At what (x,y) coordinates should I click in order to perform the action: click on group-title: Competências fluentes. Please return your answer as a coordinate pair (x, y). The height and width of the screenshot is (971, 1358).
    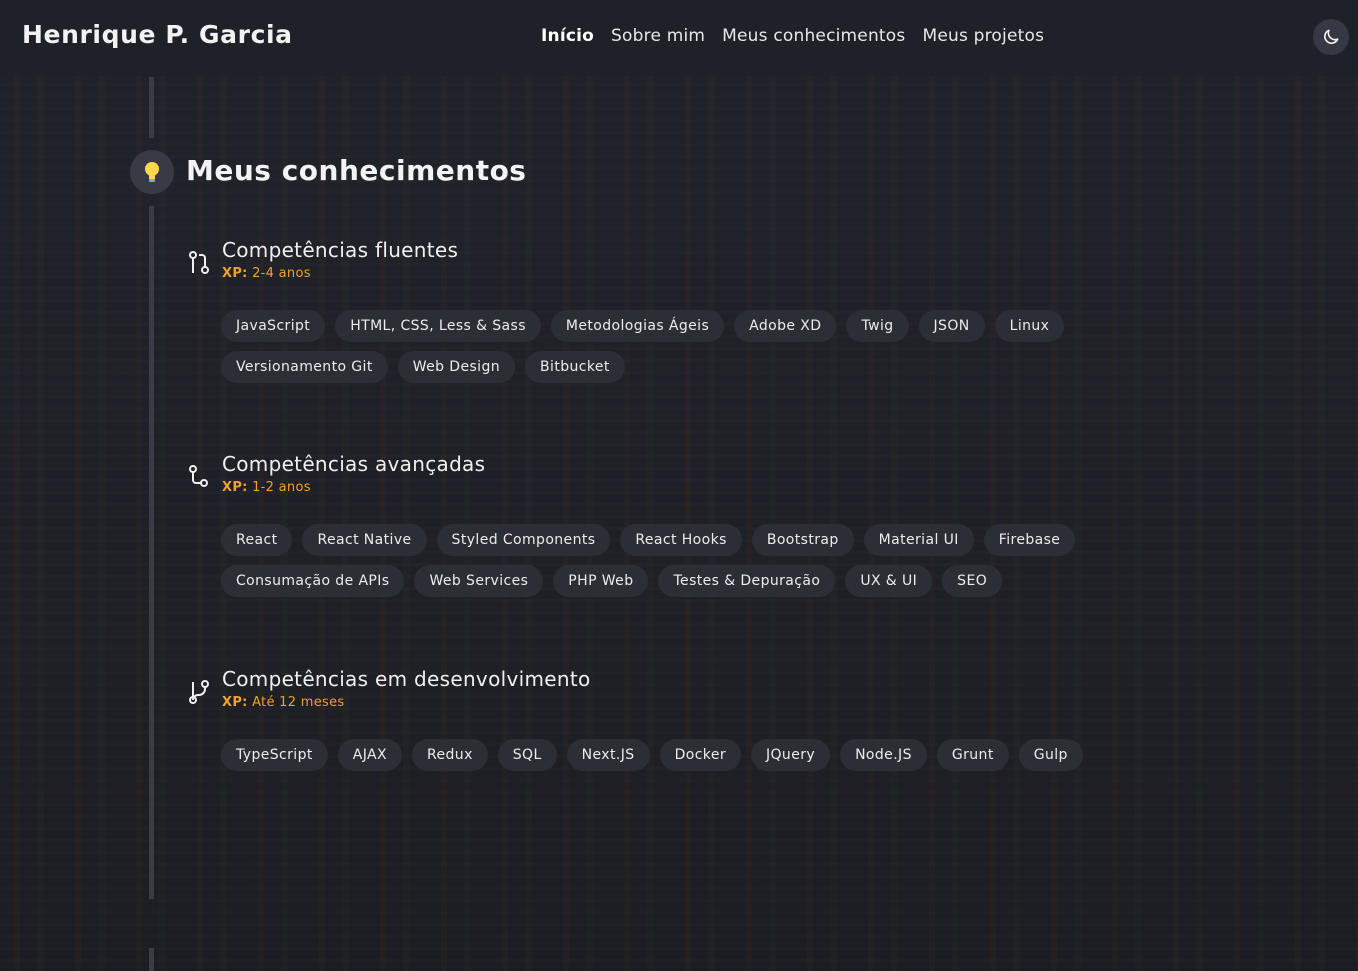
    Looking at the image, I should click on (340, 250).